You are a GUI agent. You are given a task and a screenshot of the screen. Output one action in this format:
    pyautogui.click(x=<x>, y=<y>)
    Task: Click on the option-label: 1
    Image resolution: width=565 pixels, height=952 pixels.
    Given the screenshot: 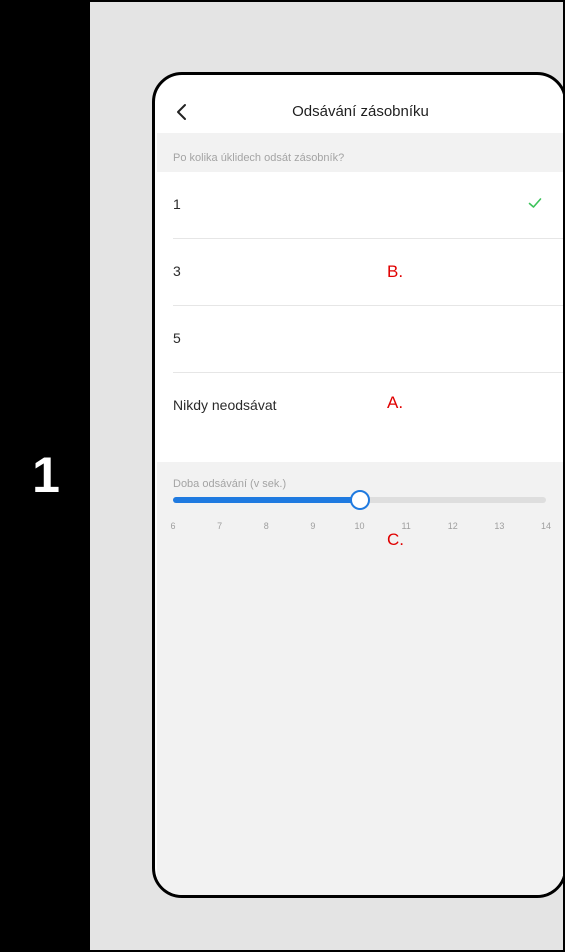 What is the action you would take?
    pyautogui.click(x=177, y=204)
    